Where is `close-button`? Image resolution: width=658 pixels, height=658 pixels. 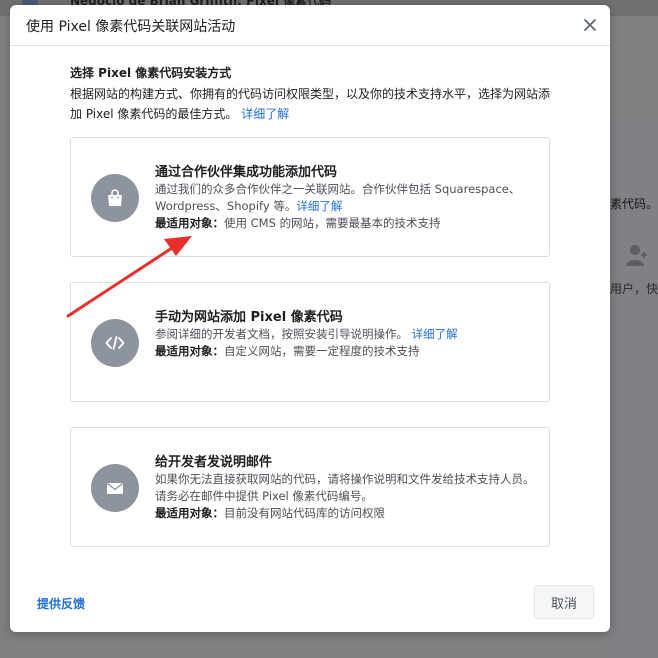
close-button is located at coordinates (590, 25).